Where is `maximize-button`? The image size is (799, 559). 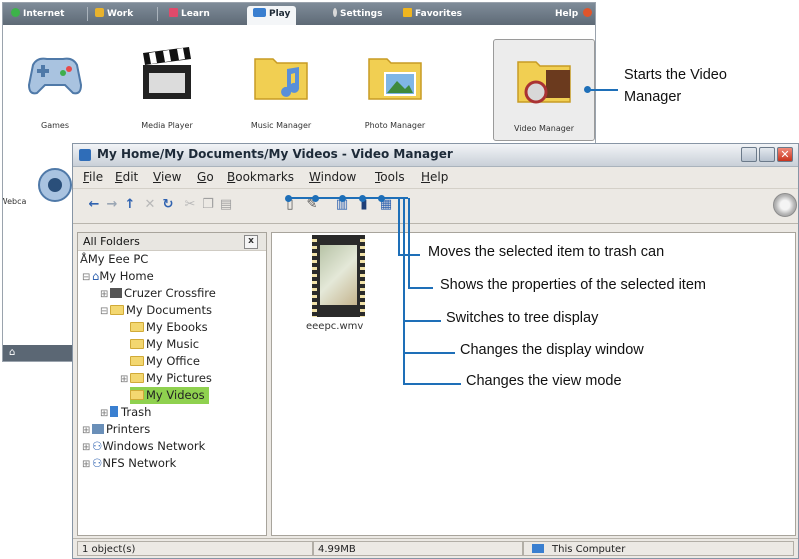
maximize-button is located at coordinates (767, 154).